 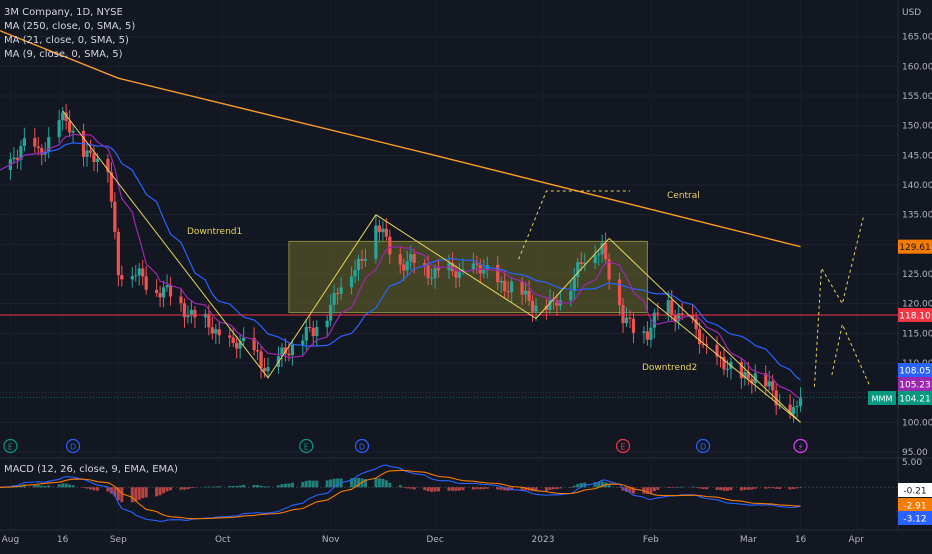 I want to click on y-tick-label: 160.00, so click(x=917, y=67).